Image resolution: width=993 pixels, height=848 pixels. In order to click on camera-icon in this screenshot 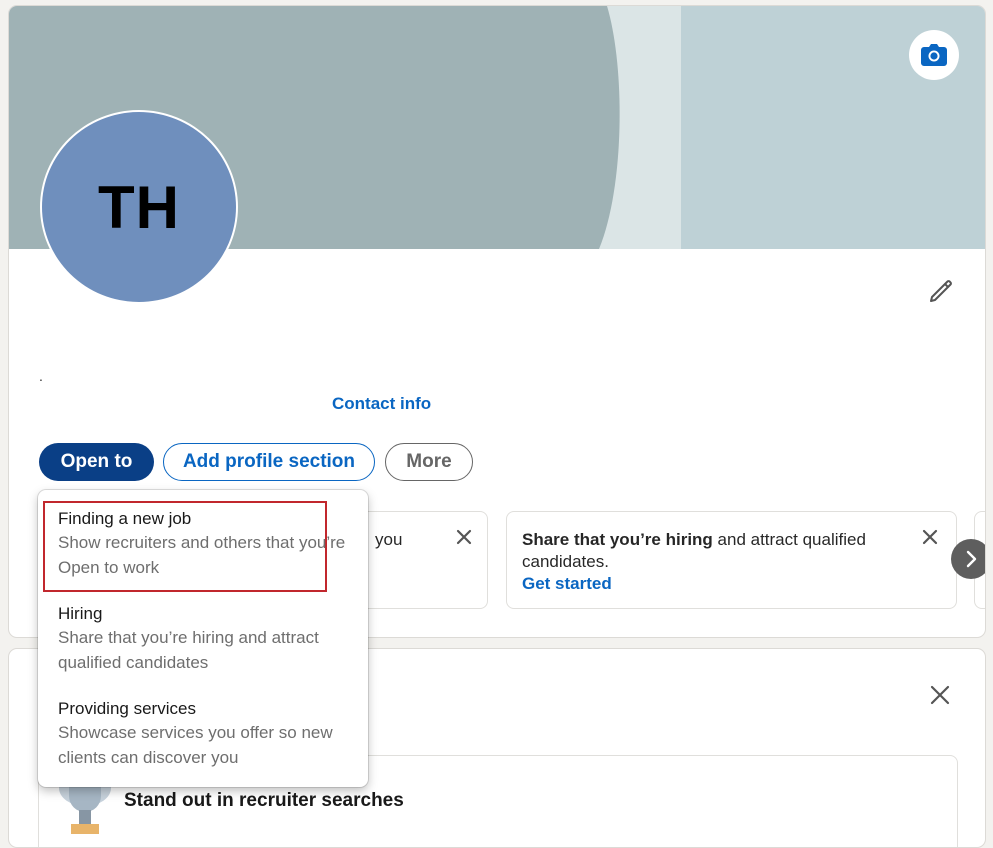, I will do `click(934, 55)`.